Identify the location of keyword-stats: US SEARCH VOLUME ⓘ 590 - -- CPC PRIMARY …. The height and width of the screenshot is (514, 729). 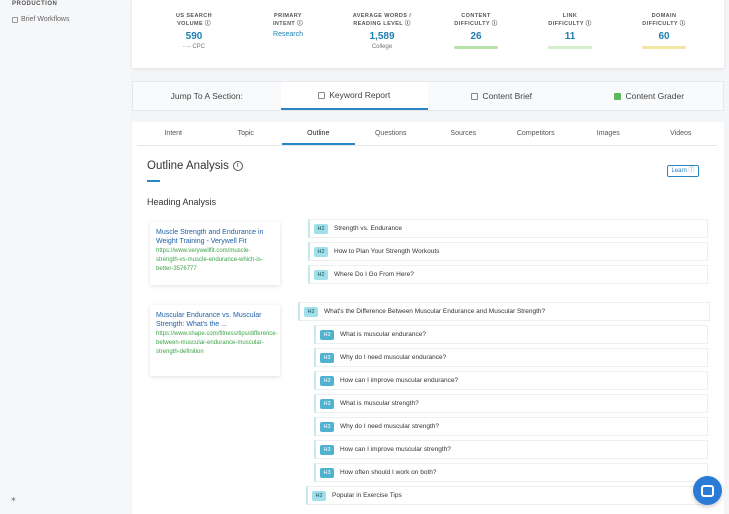
(428, 34).